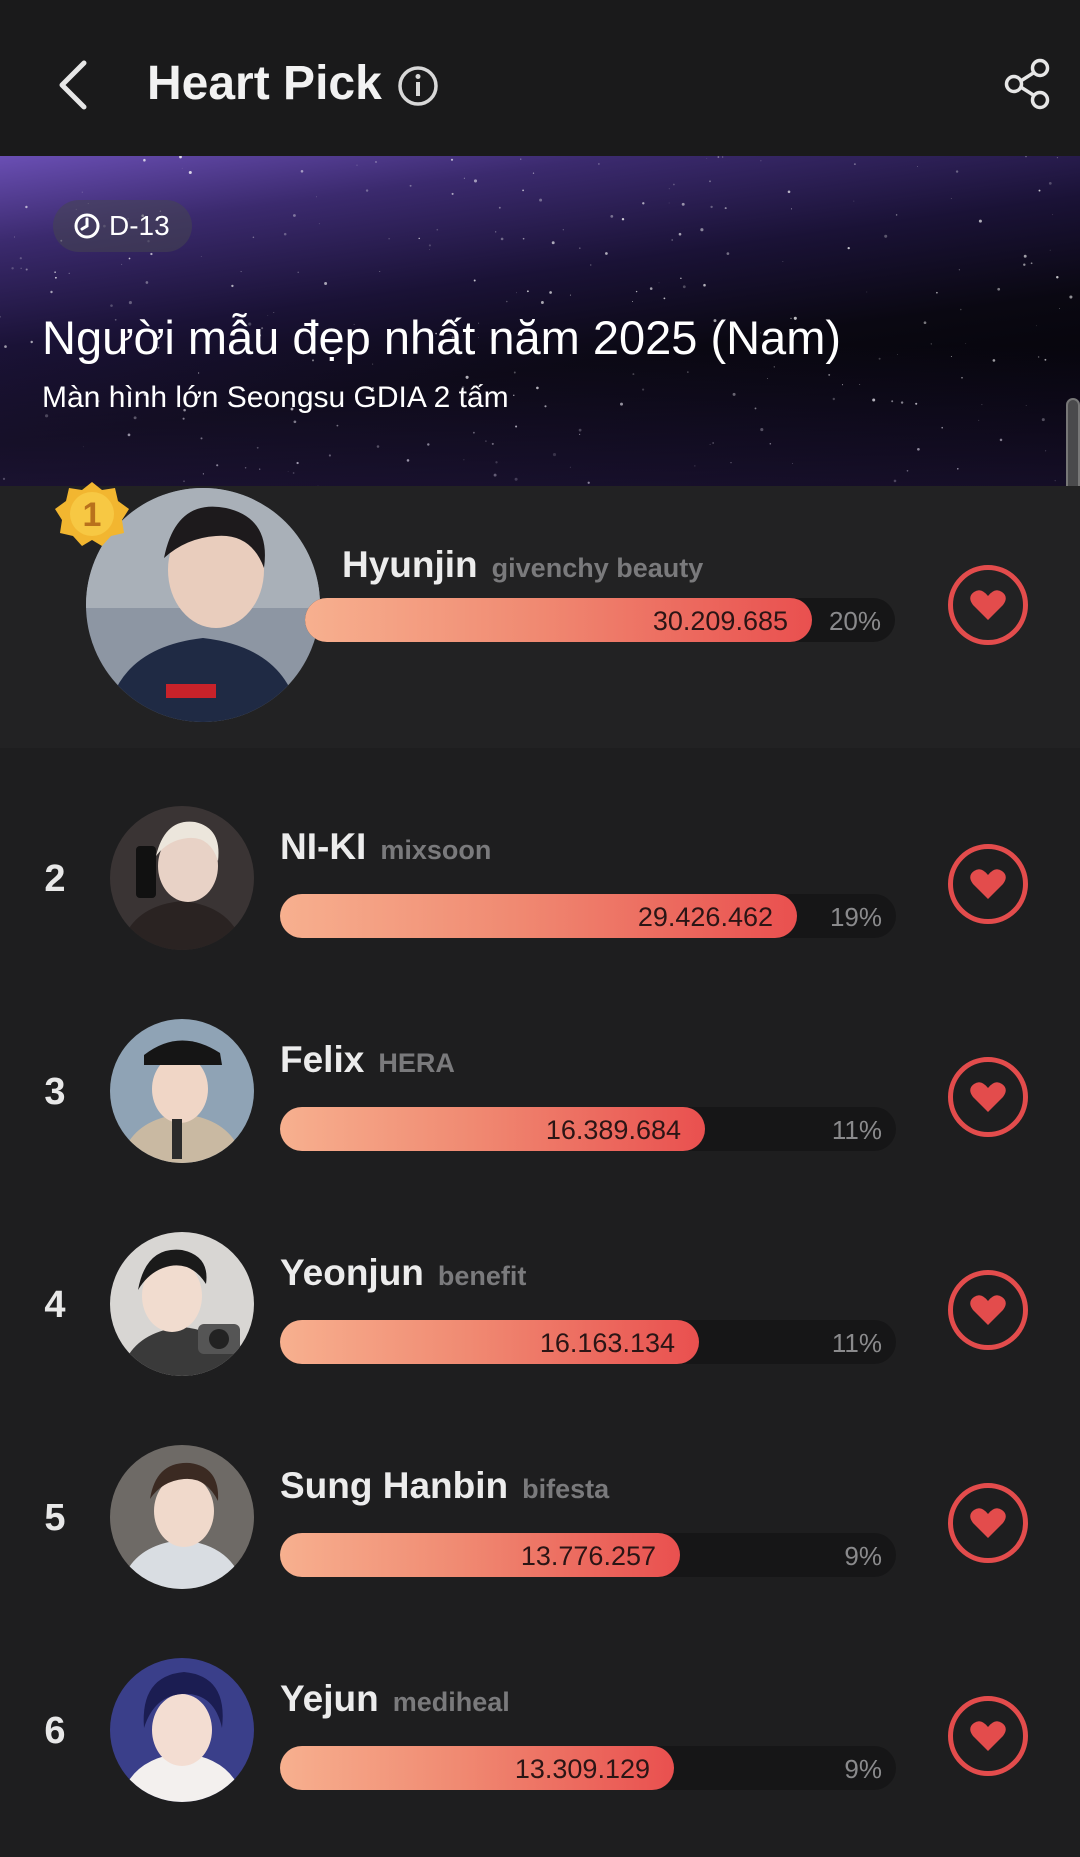  What do you see at coordinates (1027, 84) in the screenshot?
I see `share-button` at bounding box center [1027, 84].